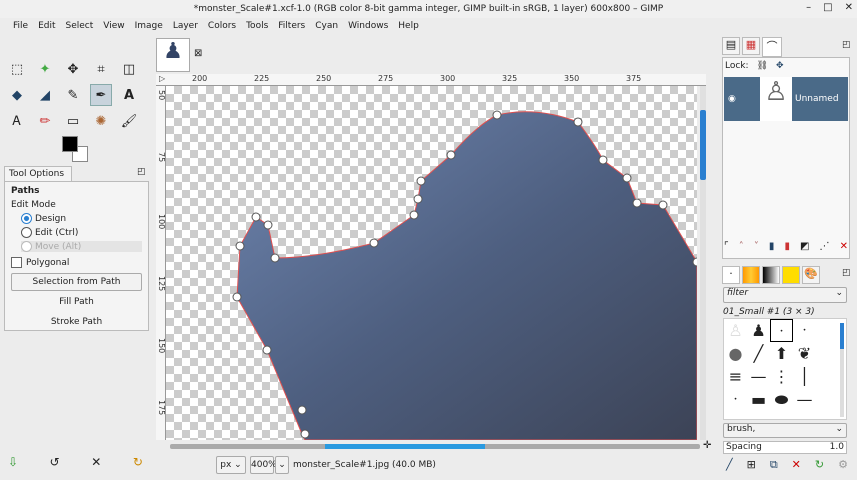  Describe the element at coordinates (731, 46) in the screenshot. I see `tab-layers-icon: ▤` at that location.